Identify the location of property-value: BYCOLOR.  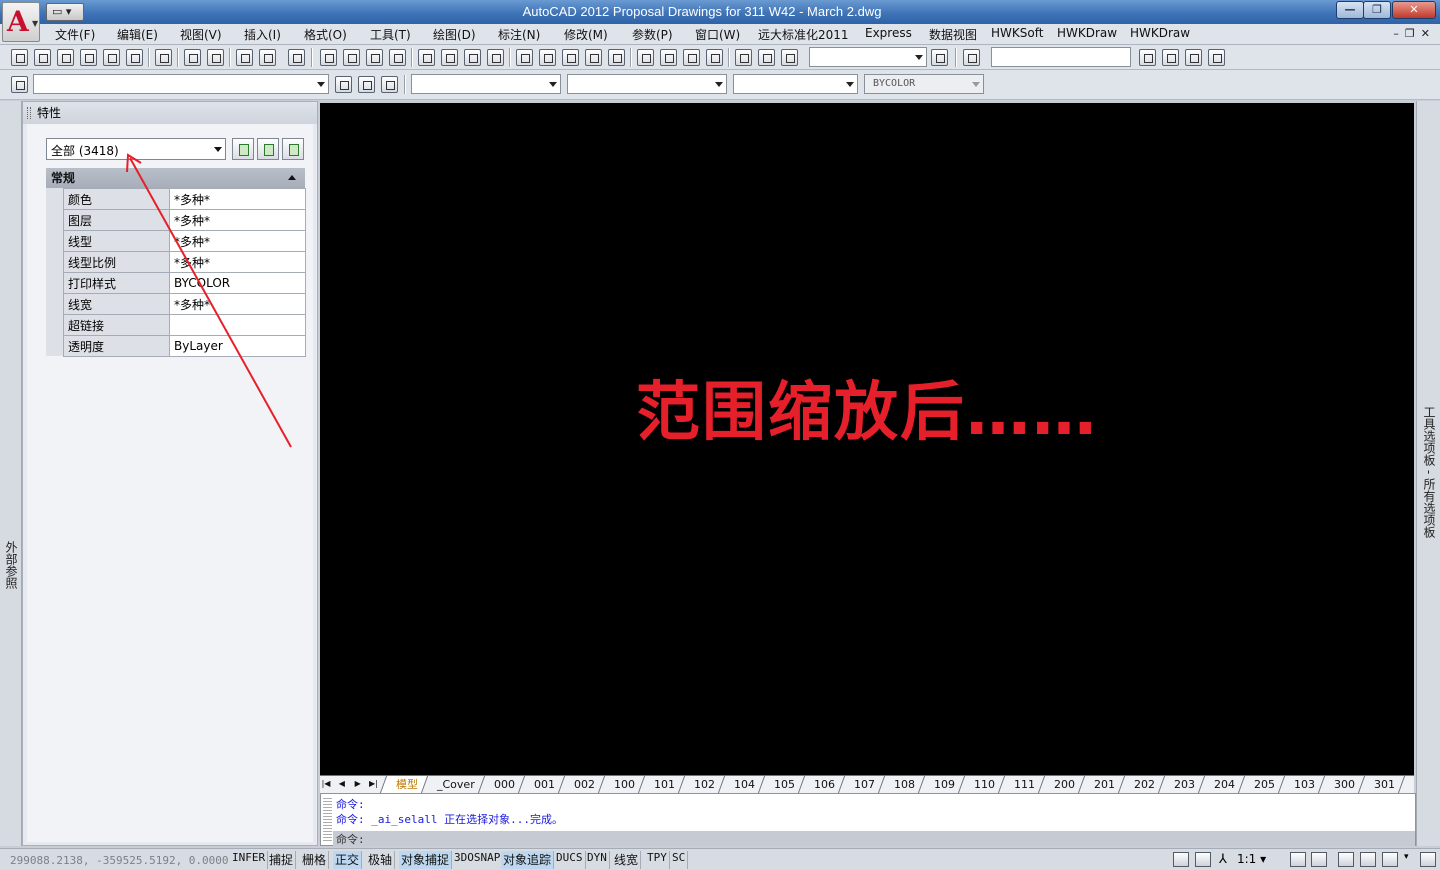
(237, 283).